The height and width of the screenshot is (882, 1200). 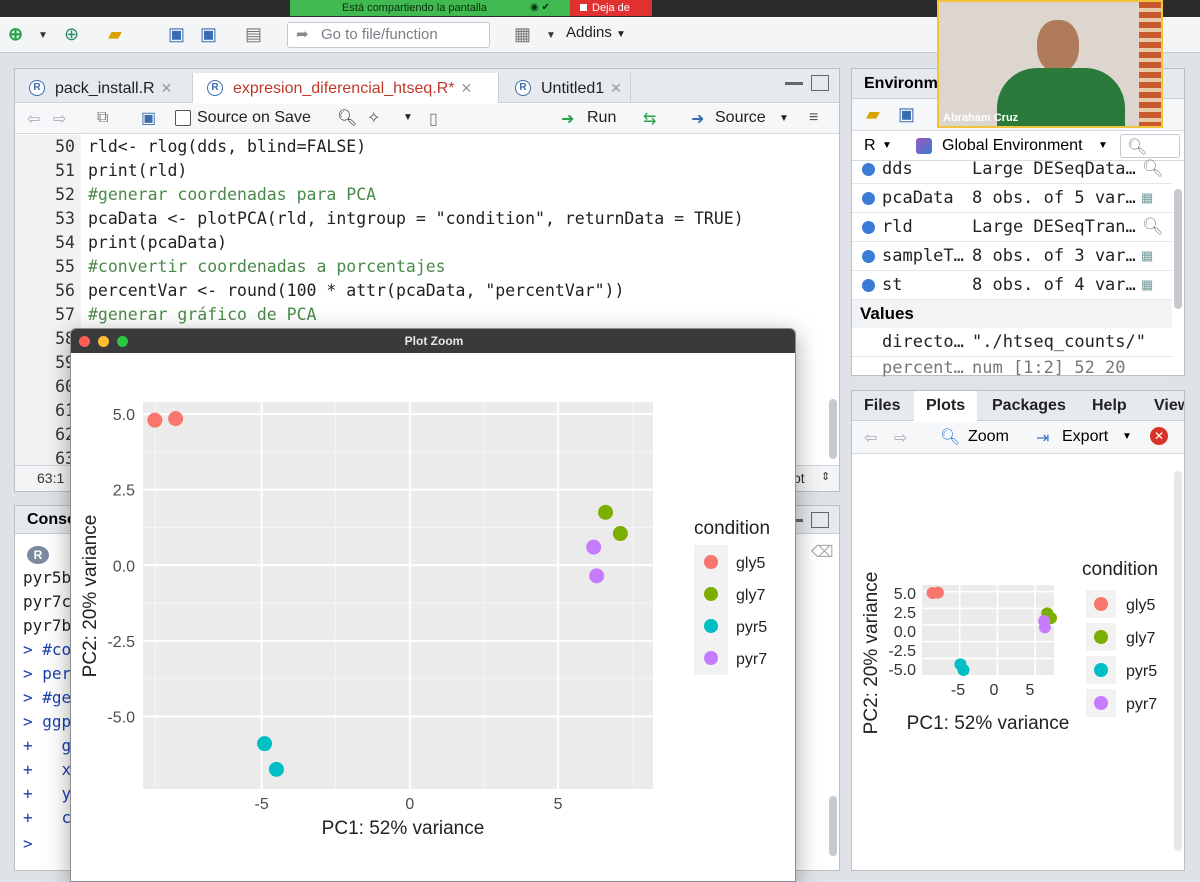 I want to click on magic-wand-icon: ✧, so click(x=373, y=118).